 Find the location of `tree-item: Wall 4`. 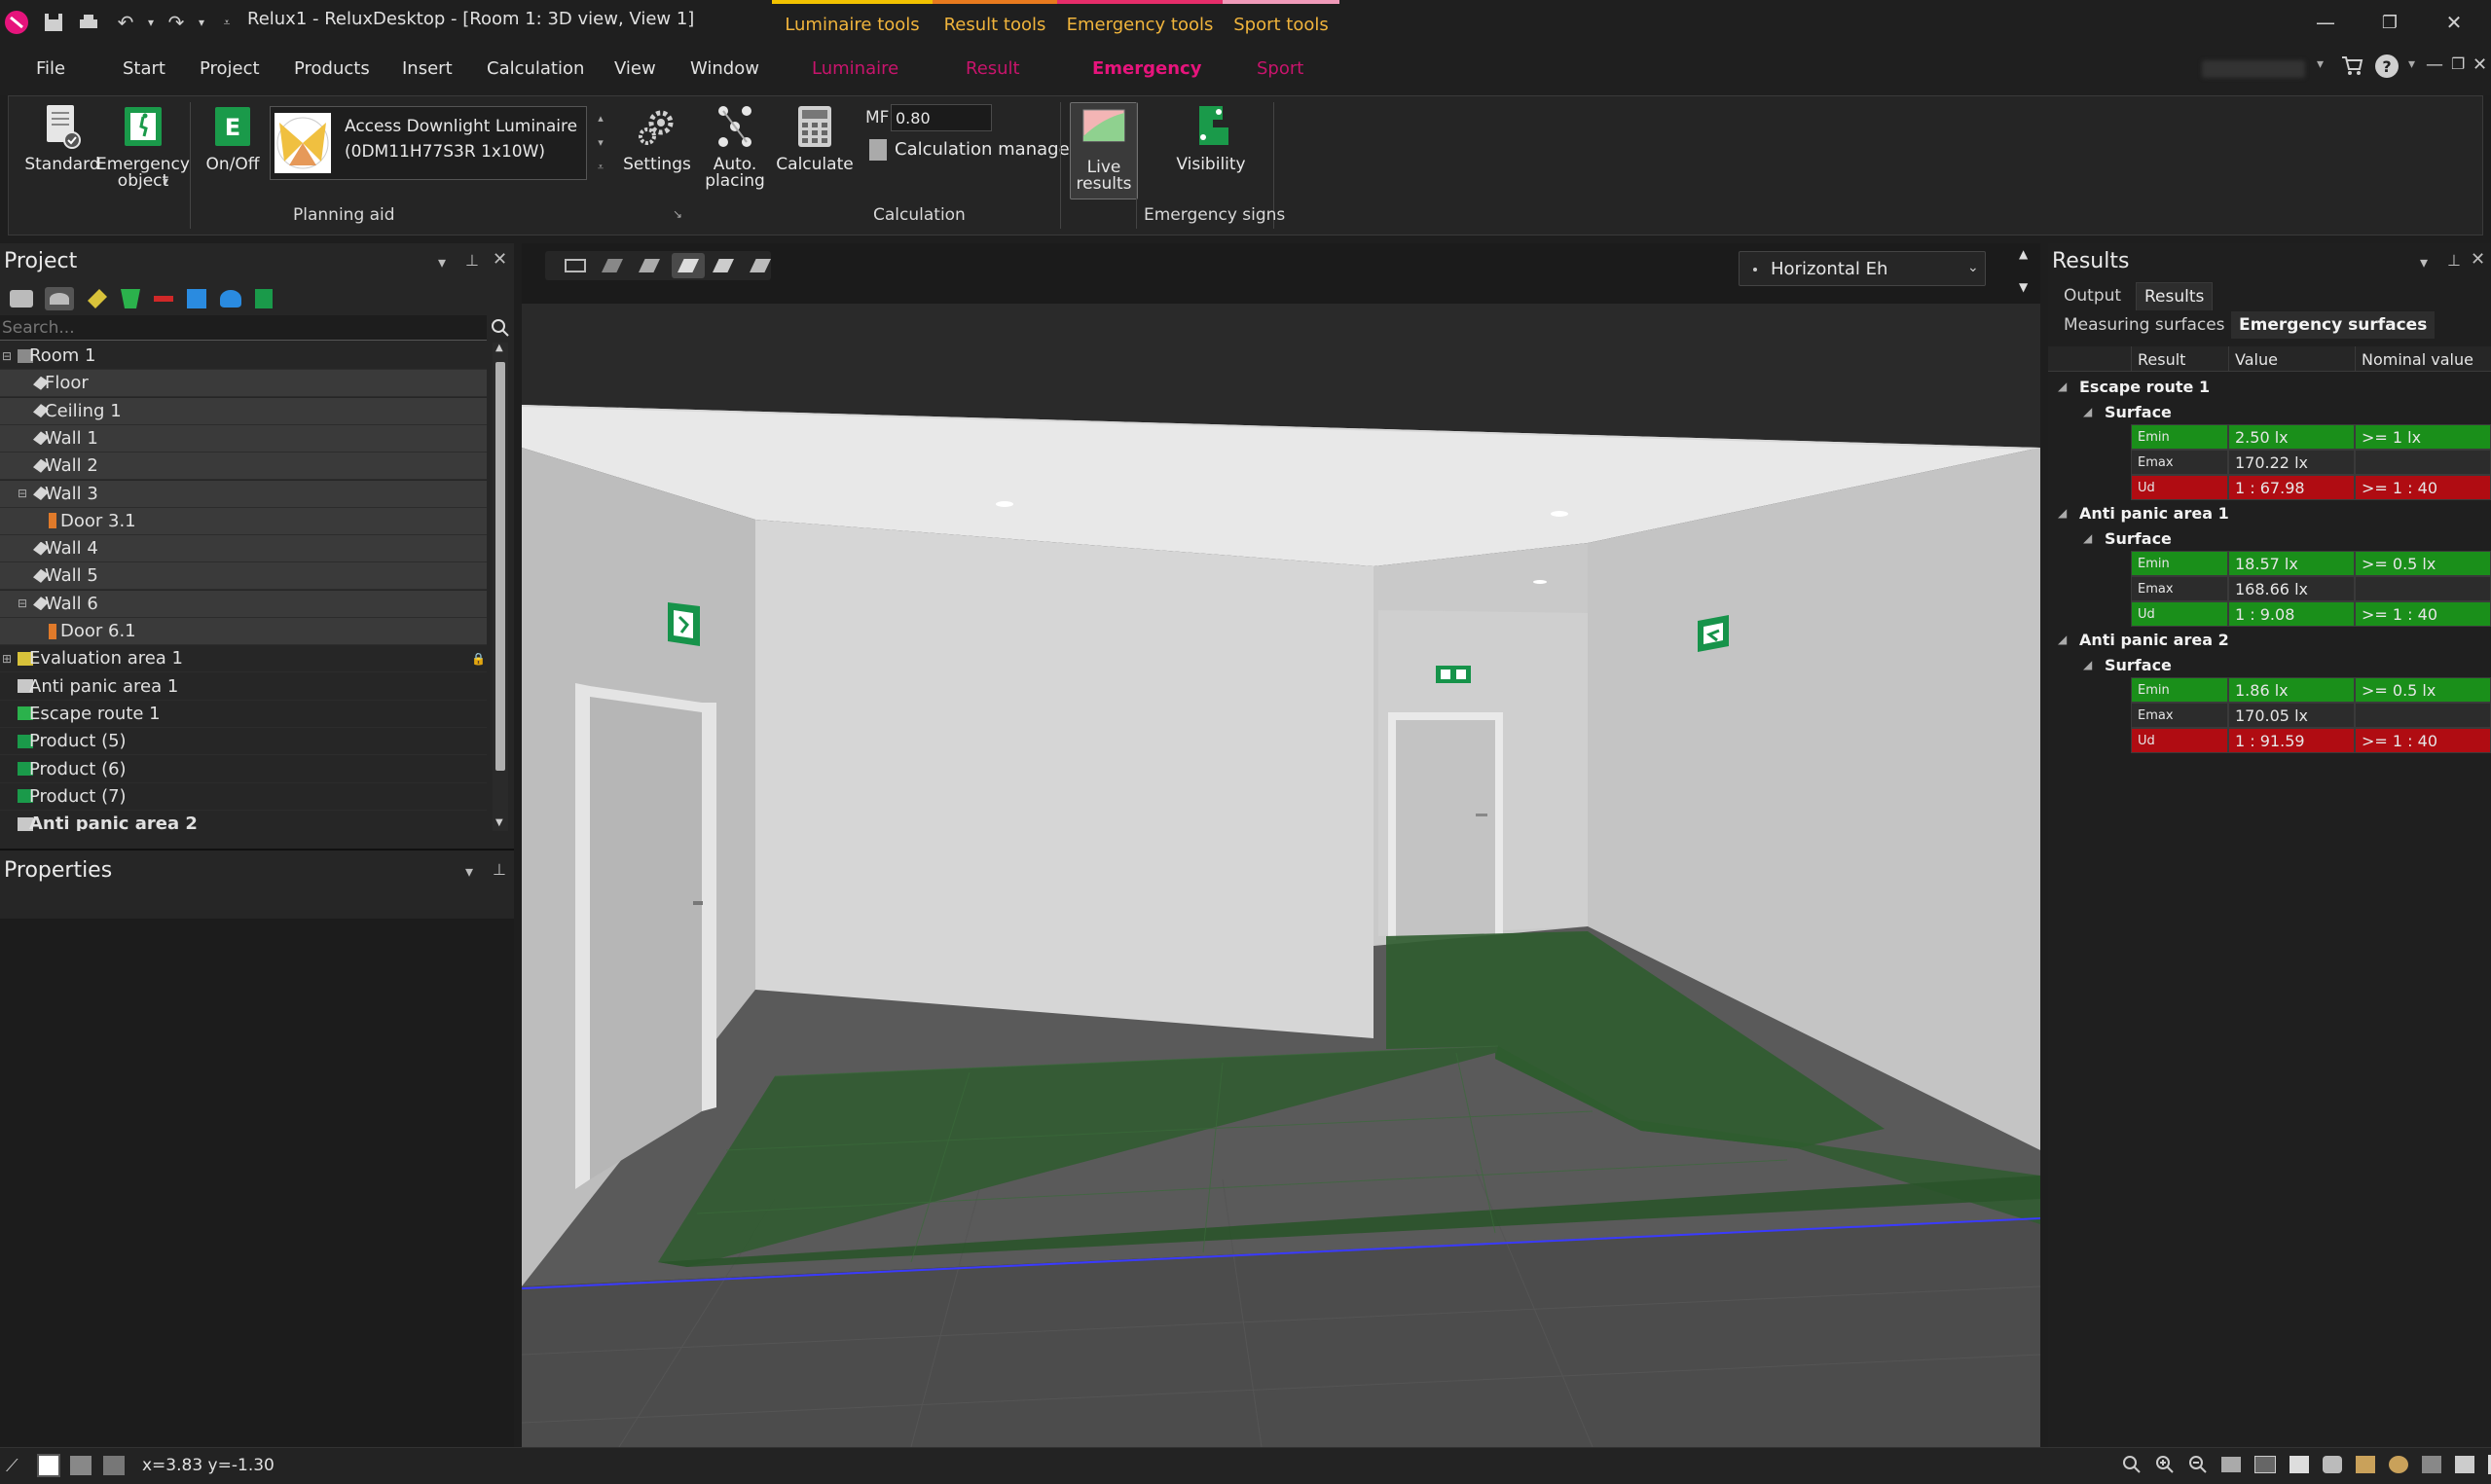

tree-item: Wall 4 is located at coordinates (243, 549).